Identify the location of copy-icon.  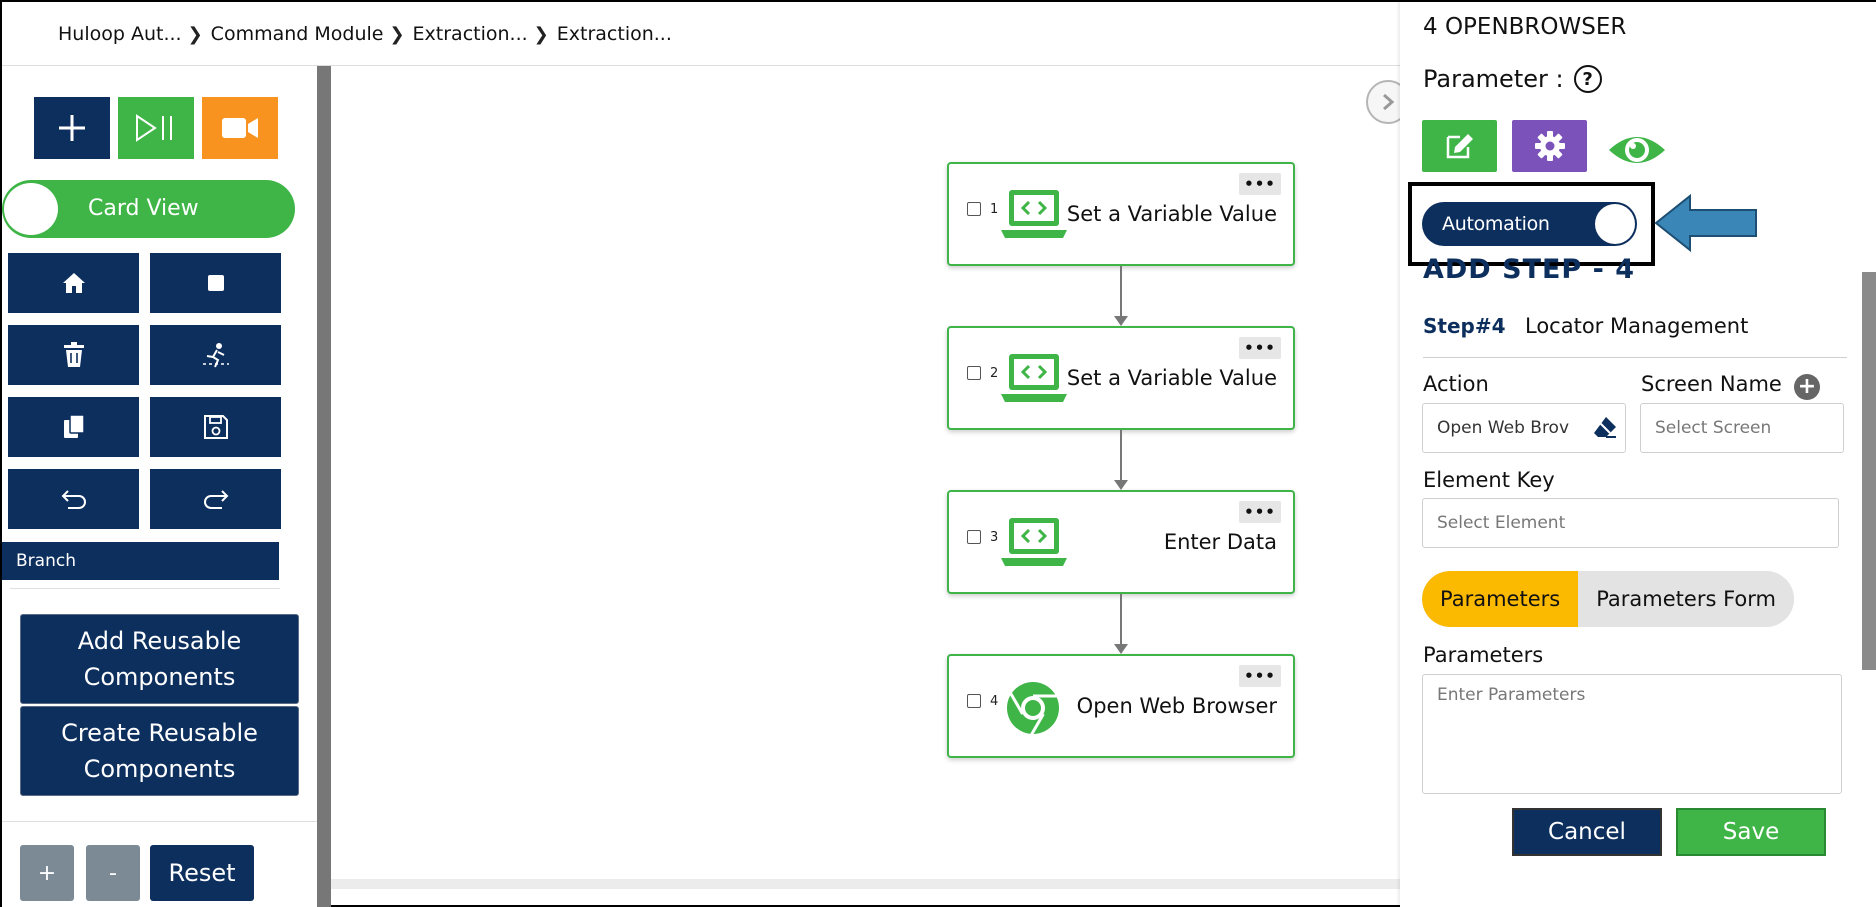
(74, 426).